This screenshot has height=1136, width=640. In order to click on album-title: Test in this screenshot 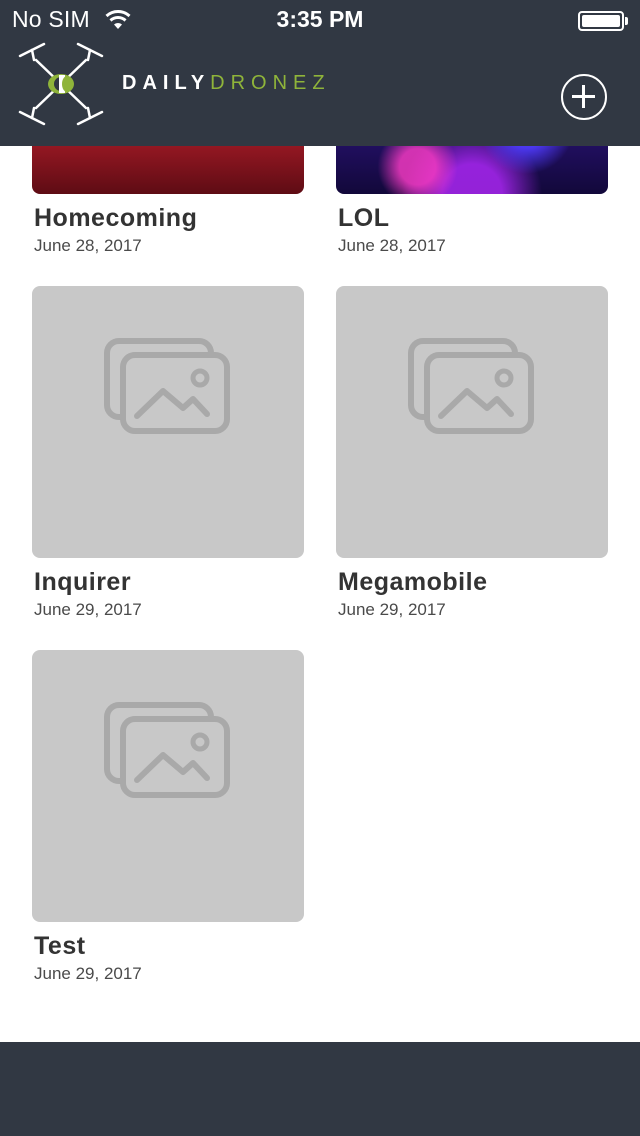, I will do `click(60, 946)`.